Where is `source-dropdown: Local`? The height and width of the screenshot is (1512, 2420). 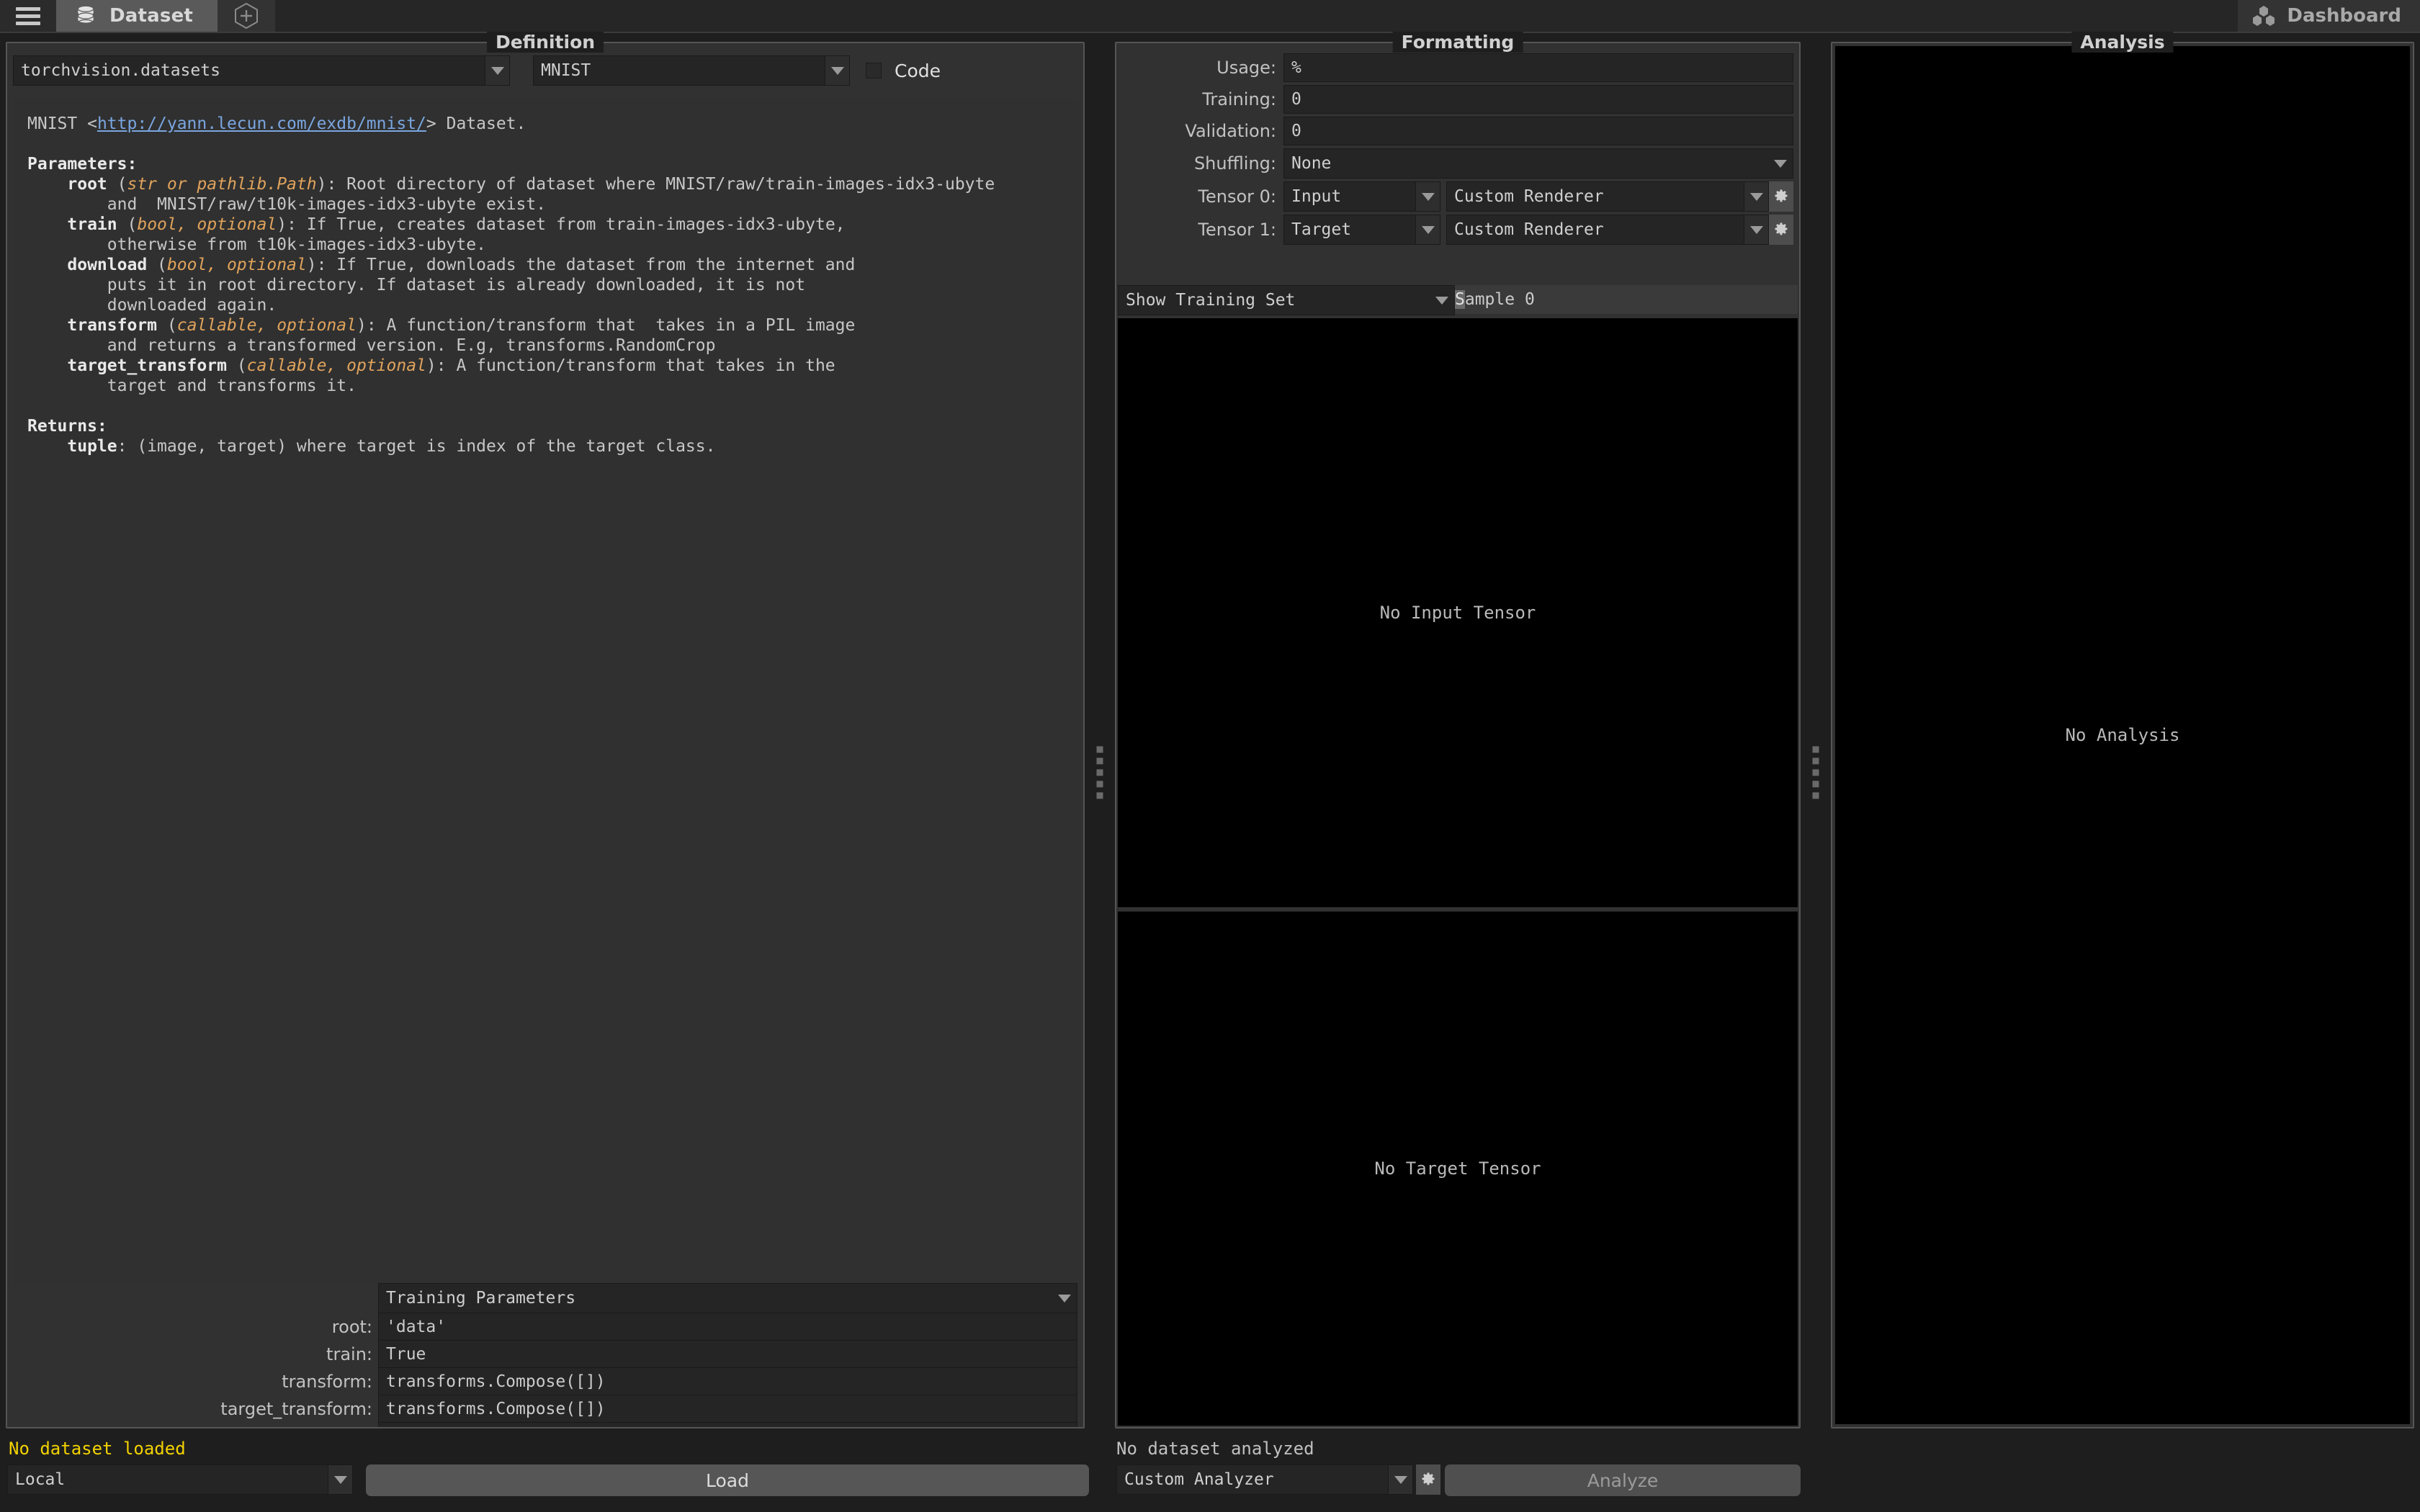
source-dropdown: Local is located at coordinates (180, 1479).